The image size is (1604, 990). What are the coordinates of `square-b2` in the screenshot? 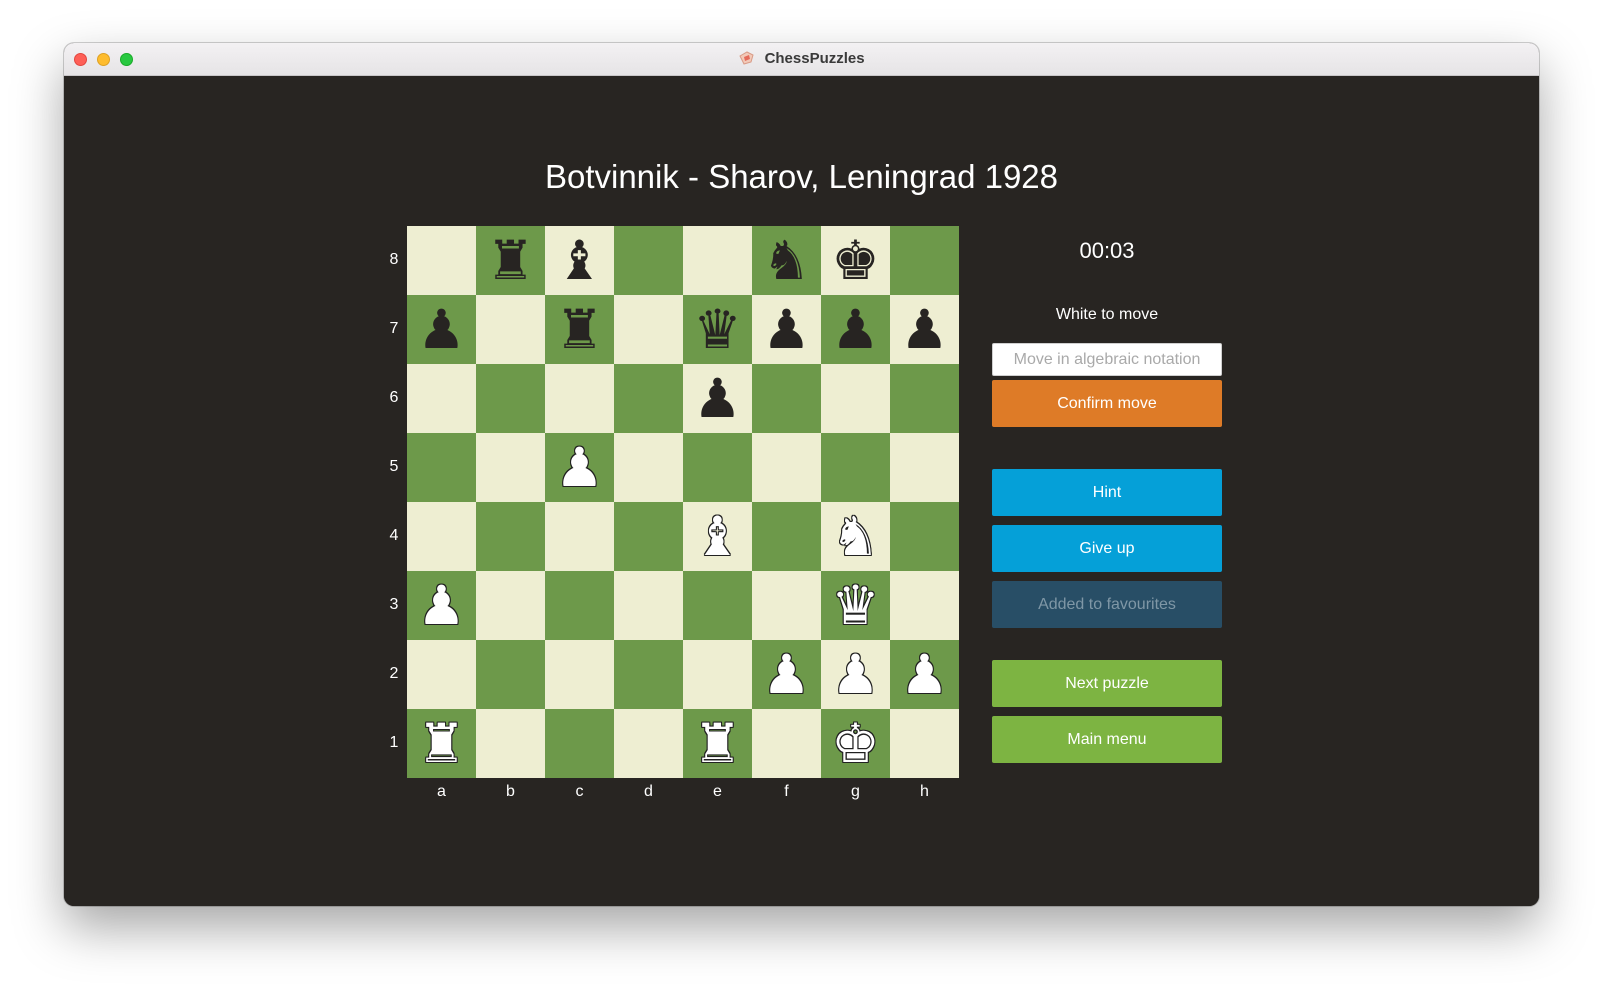 It's located at (510, 674).